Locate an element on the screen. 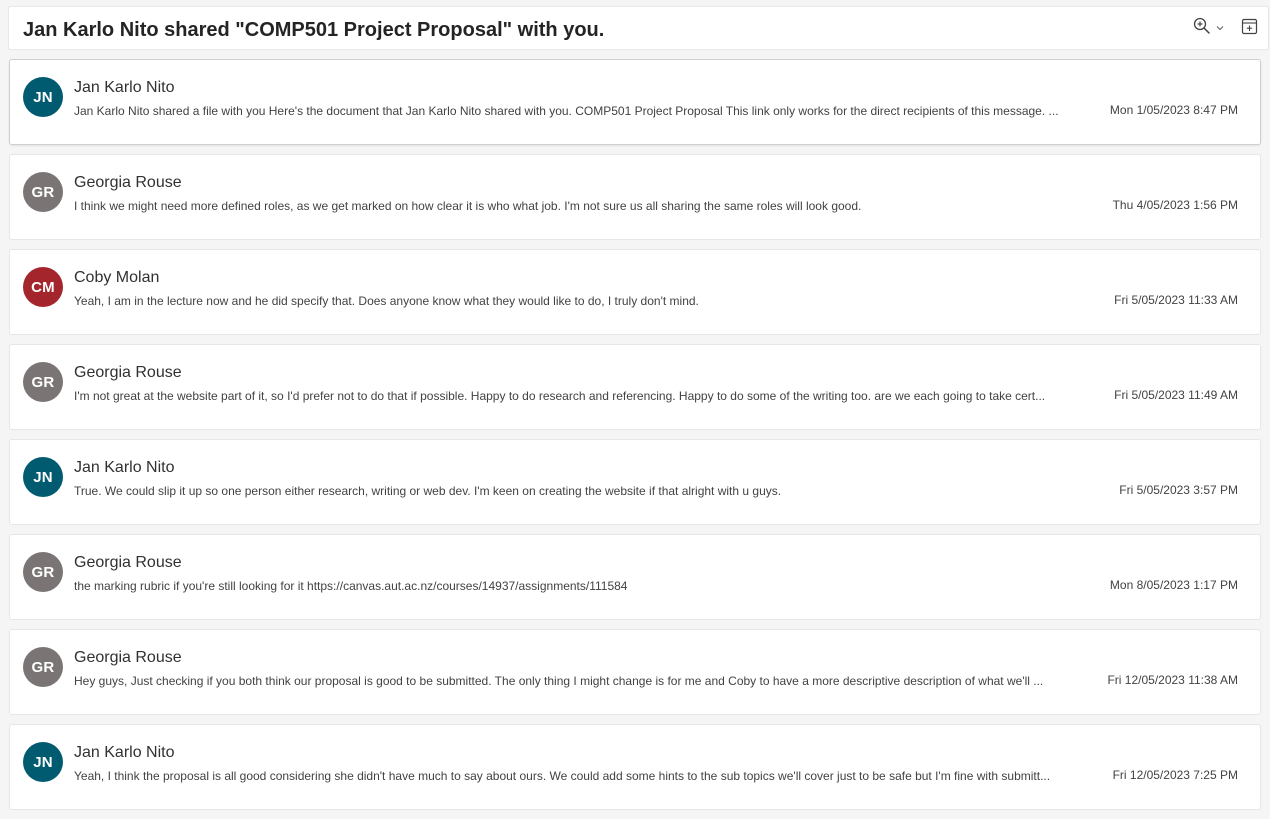 The height and width of the screenshot is (819, 1270). avatar: CM is located at coordinates (43, 287).